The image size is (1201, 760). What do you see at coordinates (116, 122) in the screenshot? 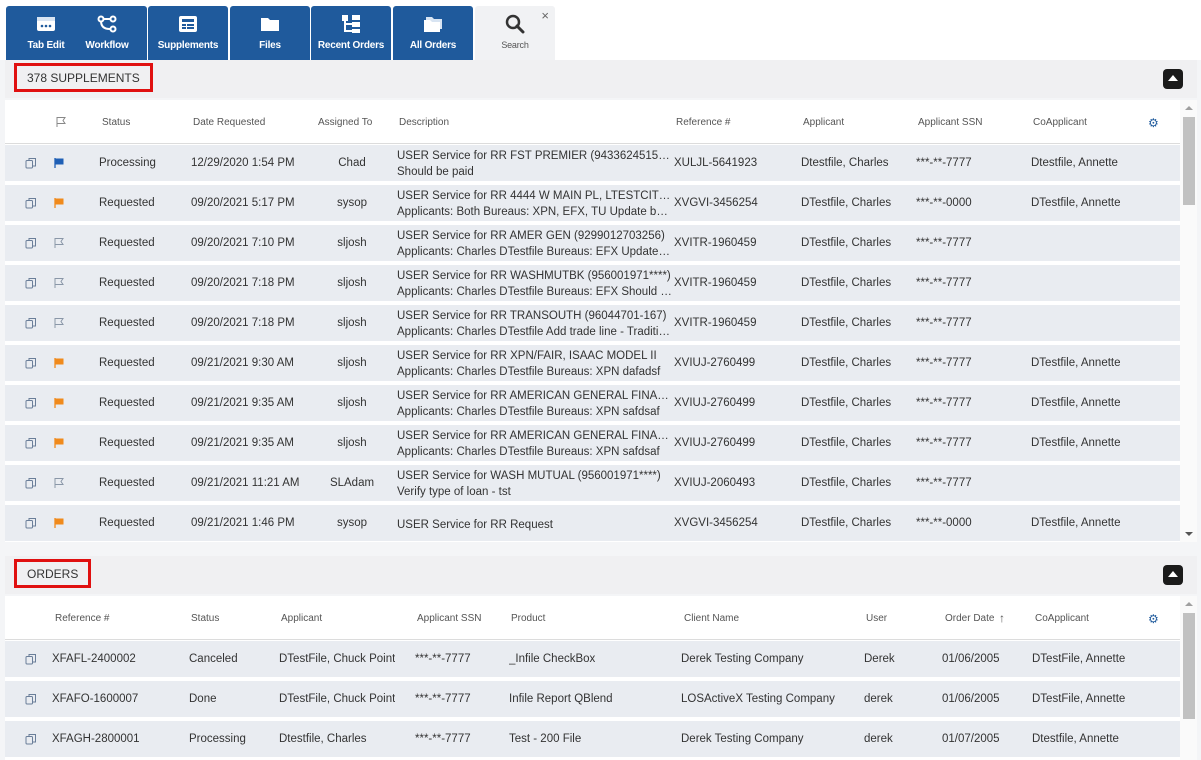
I see `col-status: Status` at bounding box center [116, 122].